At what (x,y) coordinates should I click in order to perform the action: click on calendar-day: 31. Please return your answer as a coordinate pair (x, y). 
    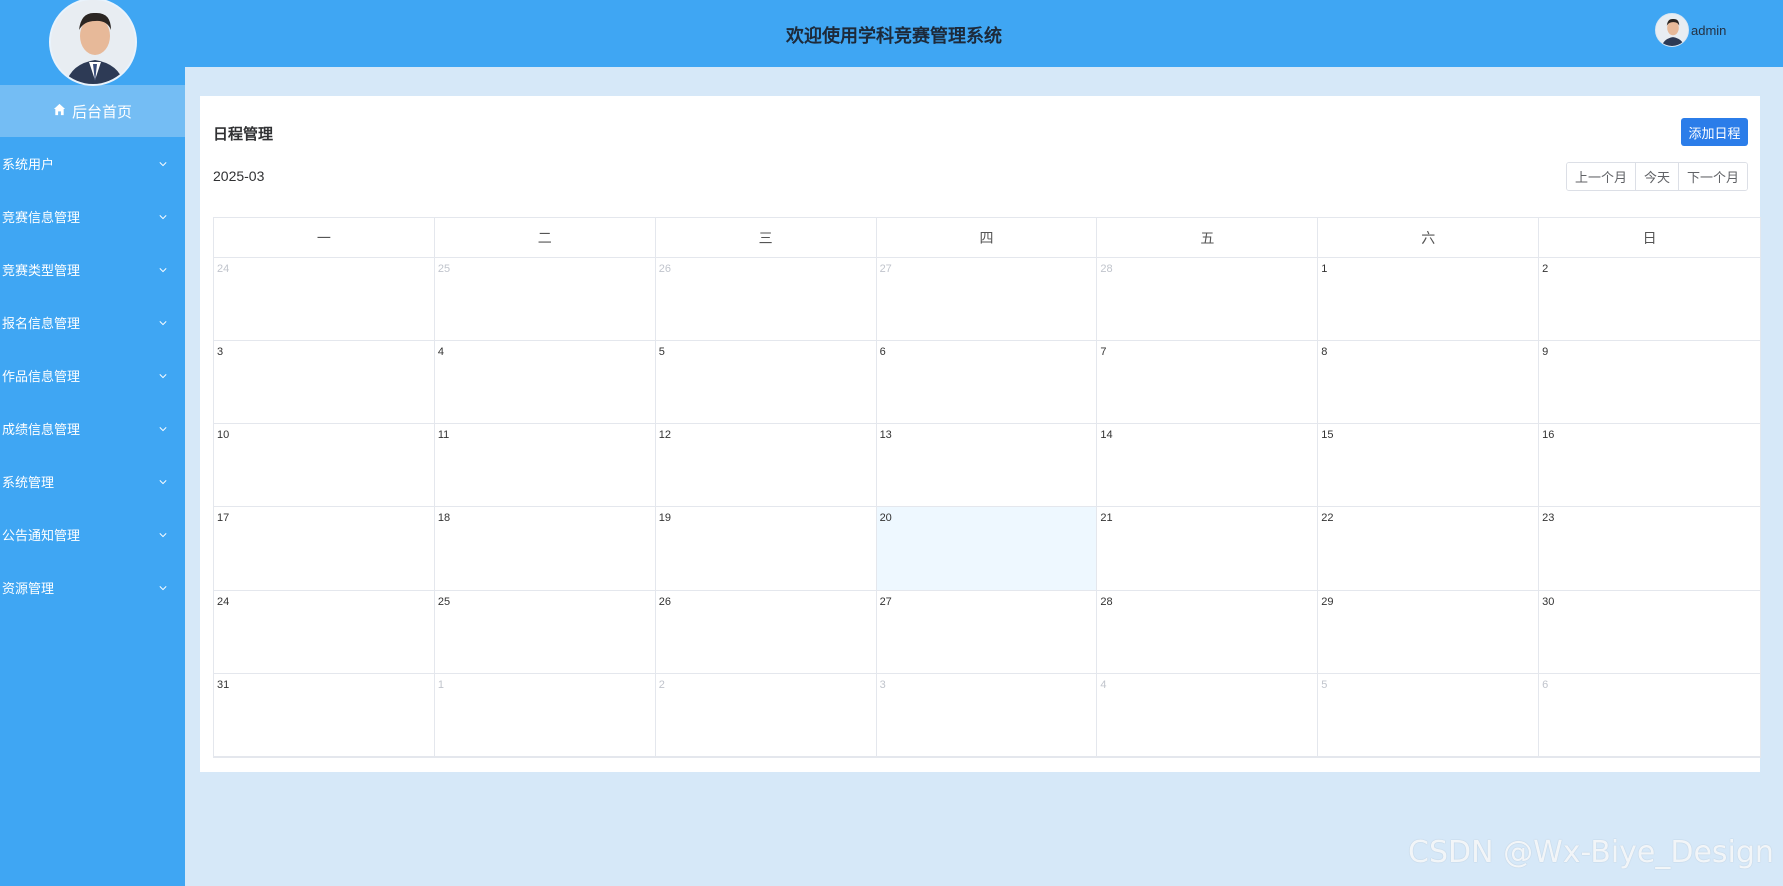
    Looking at the image, I should click on (324, 715).